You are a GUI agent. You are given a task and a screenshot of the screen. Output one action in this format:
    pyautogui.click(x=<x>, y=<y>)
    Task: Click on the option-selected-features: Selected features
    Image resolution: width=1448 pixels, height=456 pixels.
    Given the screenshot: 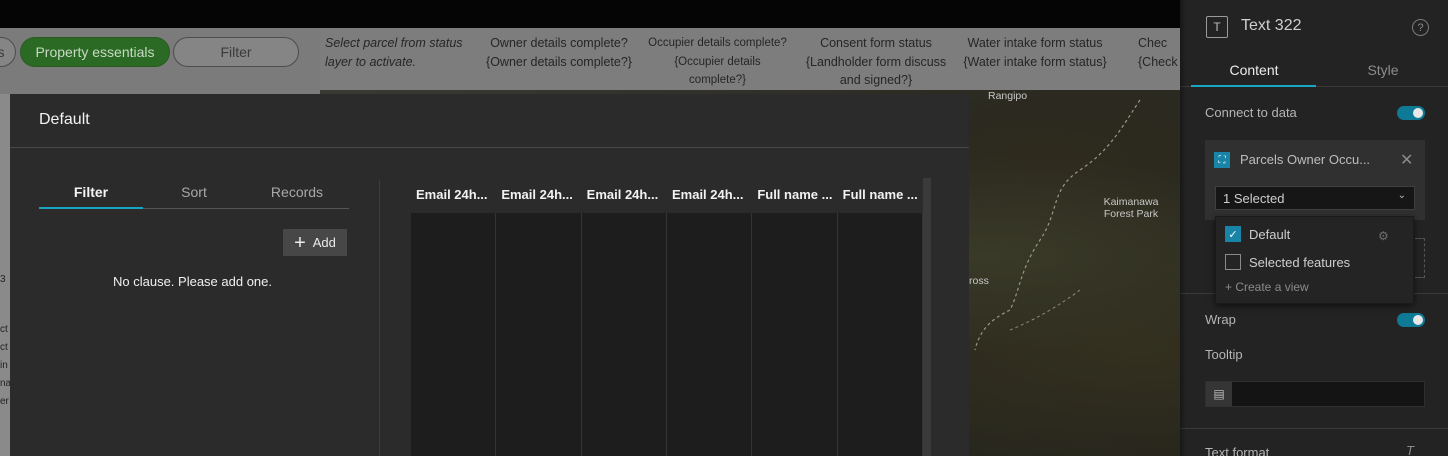 What is the action you would take?
    pyautogui.click(x=1287, y=262)
    